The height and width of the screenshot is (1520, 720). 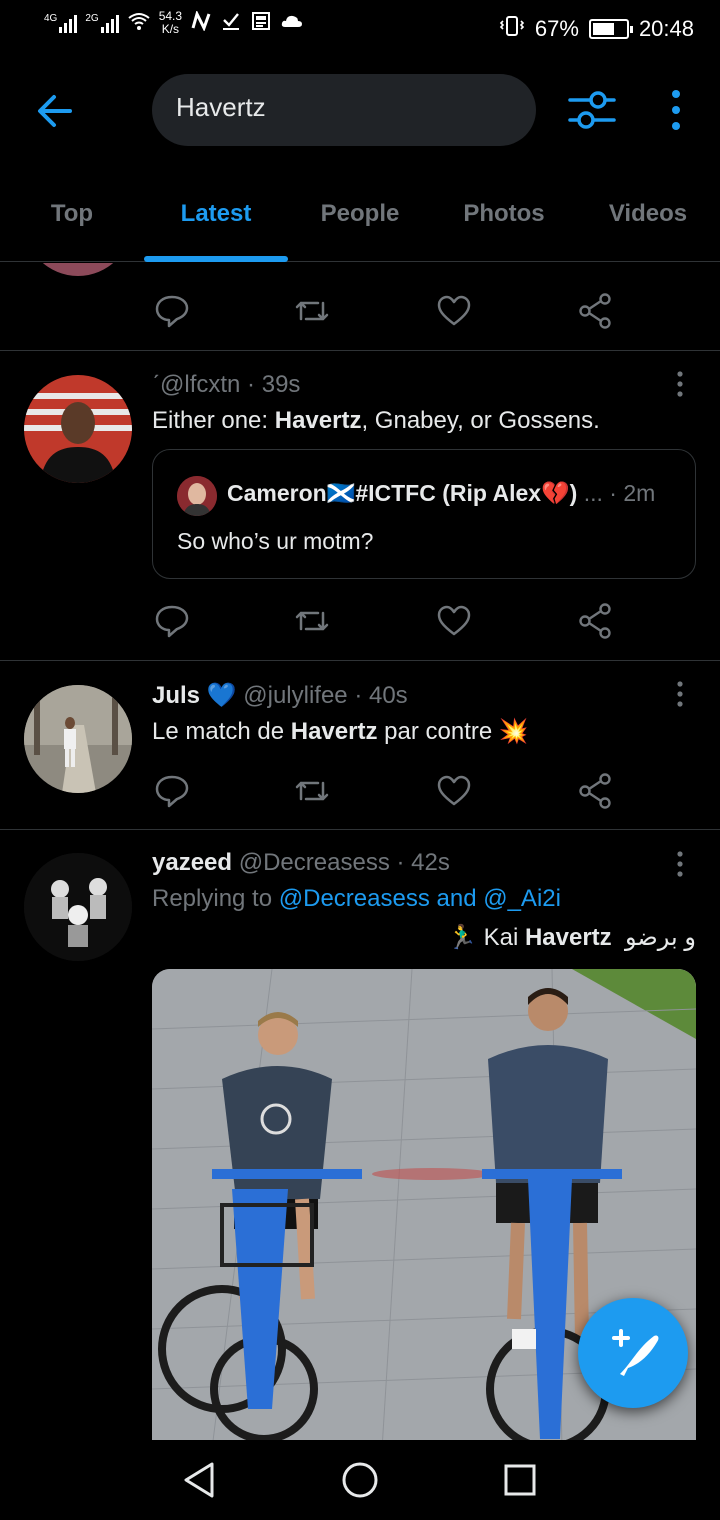 What do you see at coordinates (314, 862) in the screenshot?
I see `handle: @Decreasess` at bounding box center [314, 862].